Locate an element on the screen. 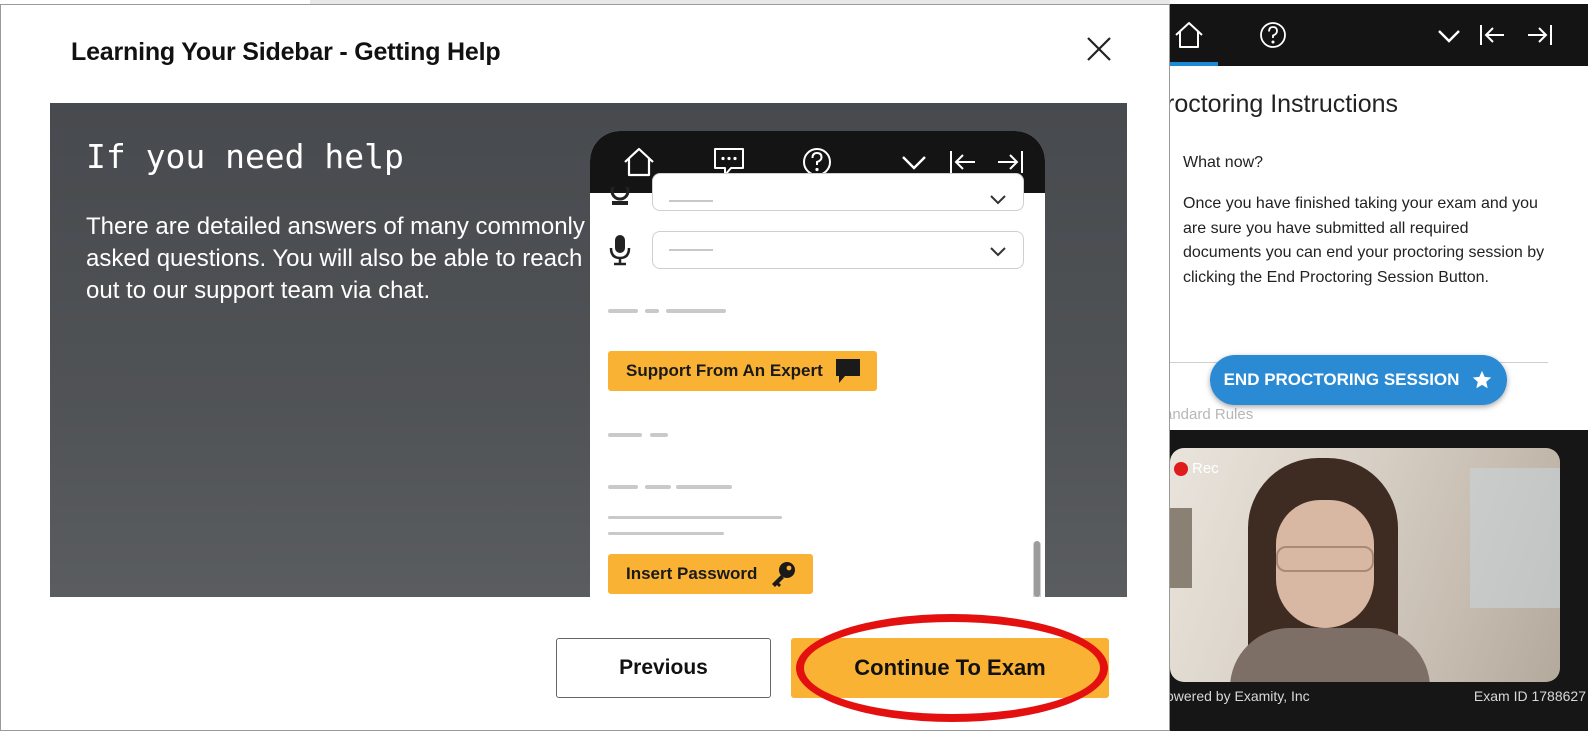  continue-to-exam-button: Continue To Exam is located at coordinates (950, 668).